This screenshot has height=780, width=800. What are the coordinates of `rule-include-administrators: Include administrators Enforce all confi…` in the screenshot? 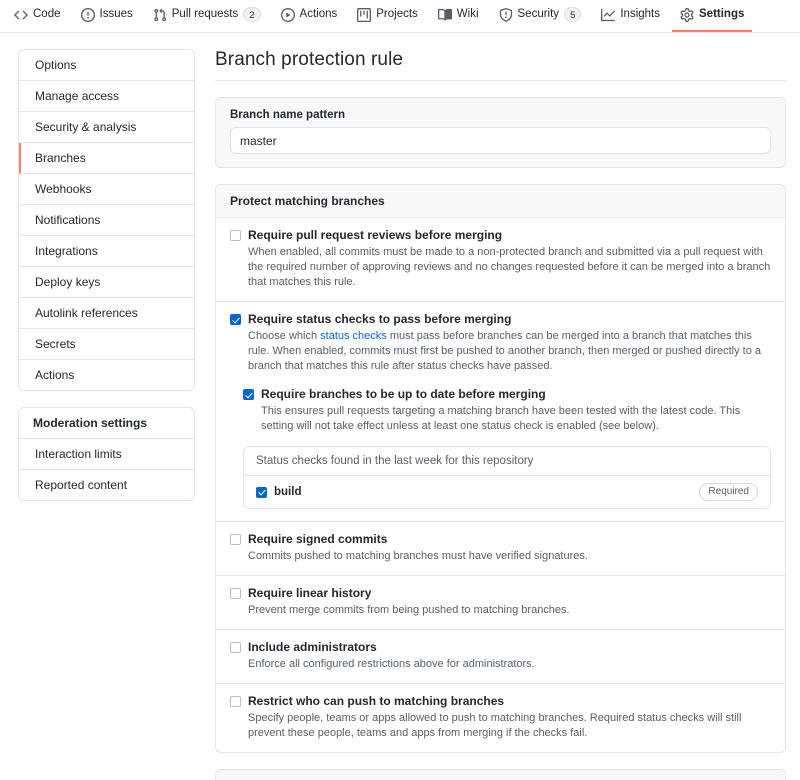 It's located at (500, 657).